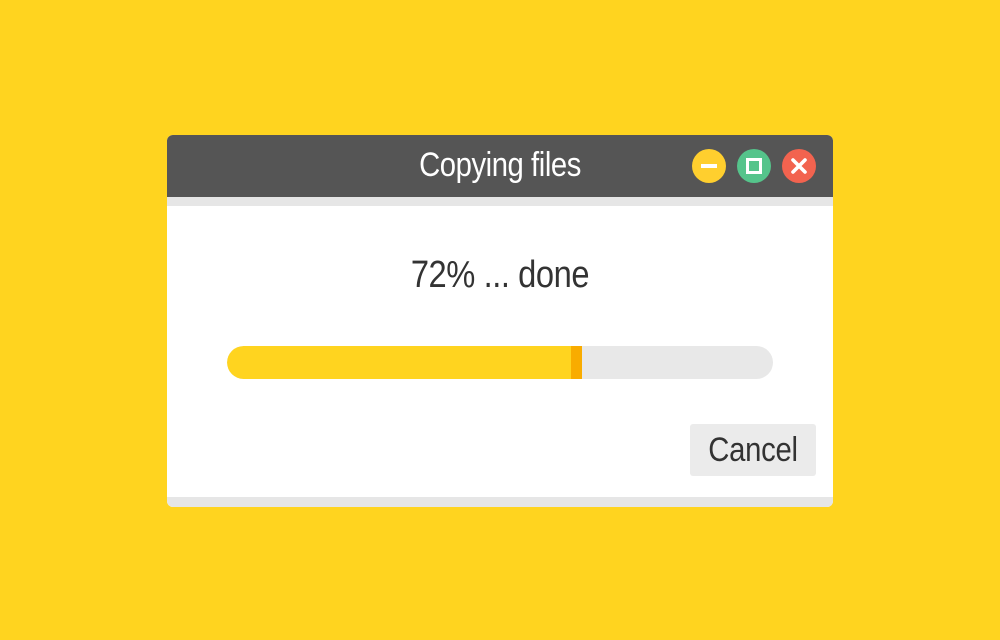 This screenshot has height=640, width=1000. I want to click on maximize-icon, so click(754, 166).